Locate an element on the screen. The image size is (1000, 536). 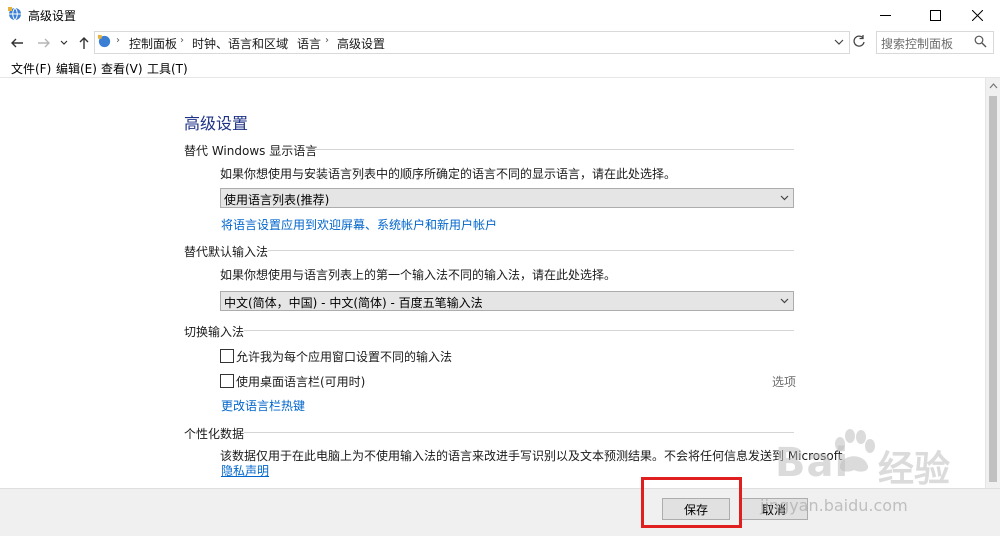
window-title: 高级设置 is located at coordinates (52, 16).